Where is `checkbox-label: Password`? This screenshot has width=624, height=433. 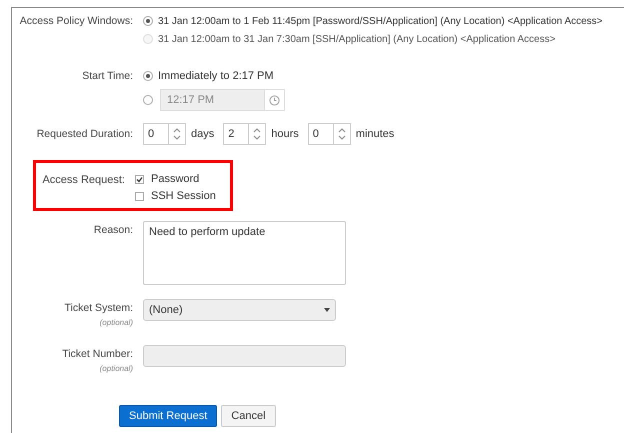 checkbox-label: Password is located at coordinates (175, 180).